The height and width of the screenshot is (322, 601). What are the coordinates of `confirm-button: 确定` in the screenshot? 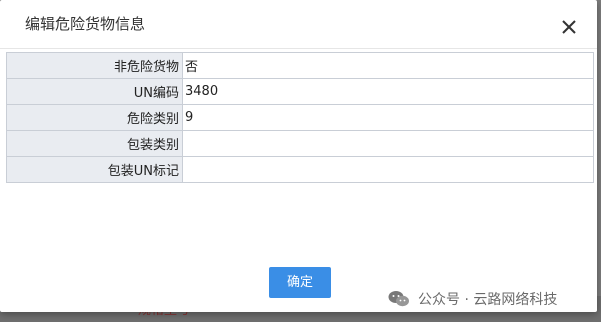 It's located at (300, 282).